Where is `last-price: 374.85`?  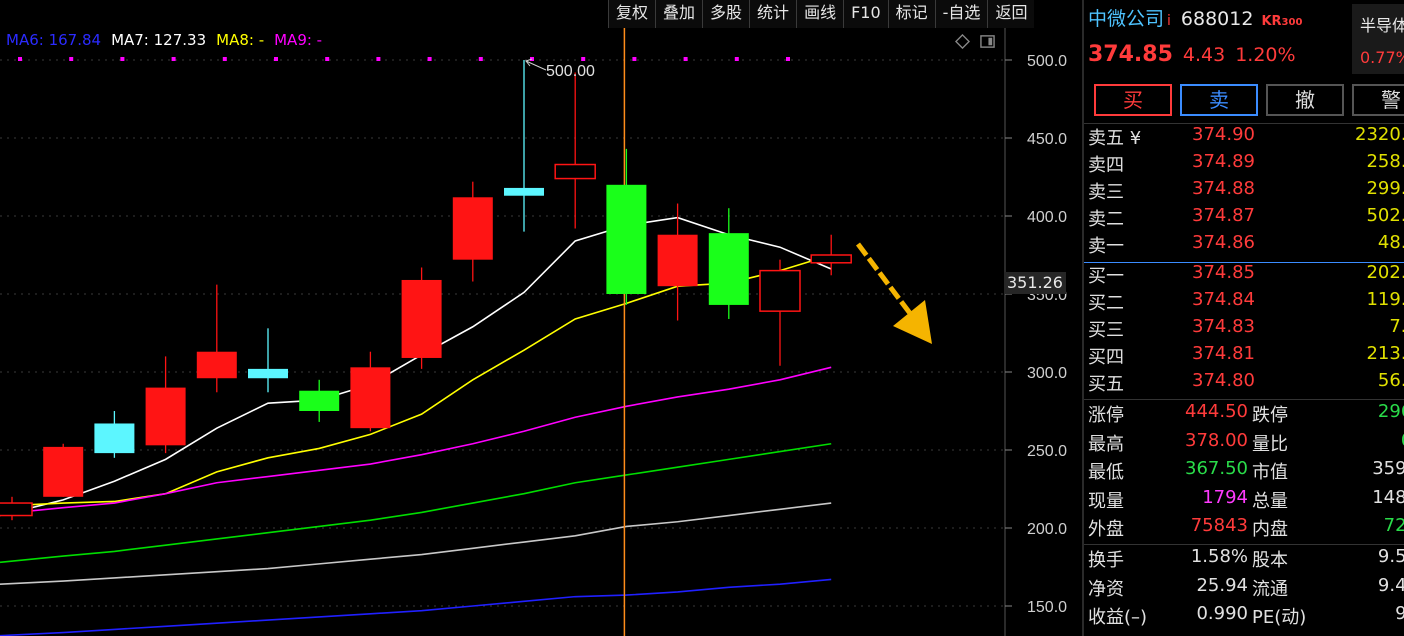 last-price: 374.85 is located at coordinates (1130, 54).